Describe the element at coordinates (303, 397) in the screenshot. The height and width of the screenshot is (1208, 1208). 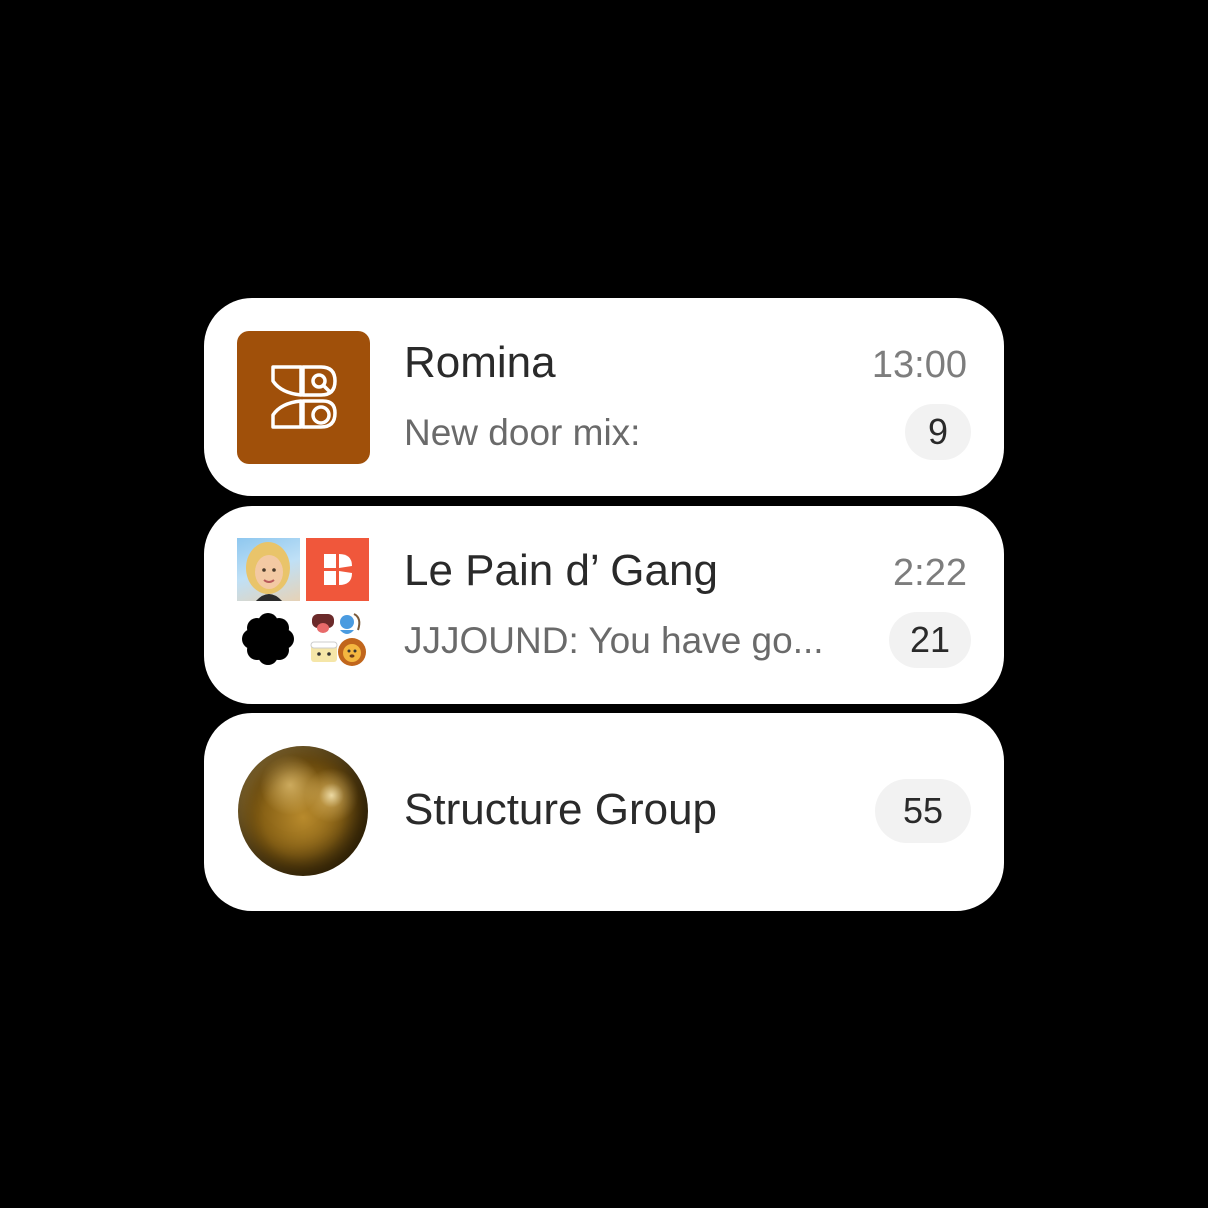
I see `romina-logo-icon` at that location.